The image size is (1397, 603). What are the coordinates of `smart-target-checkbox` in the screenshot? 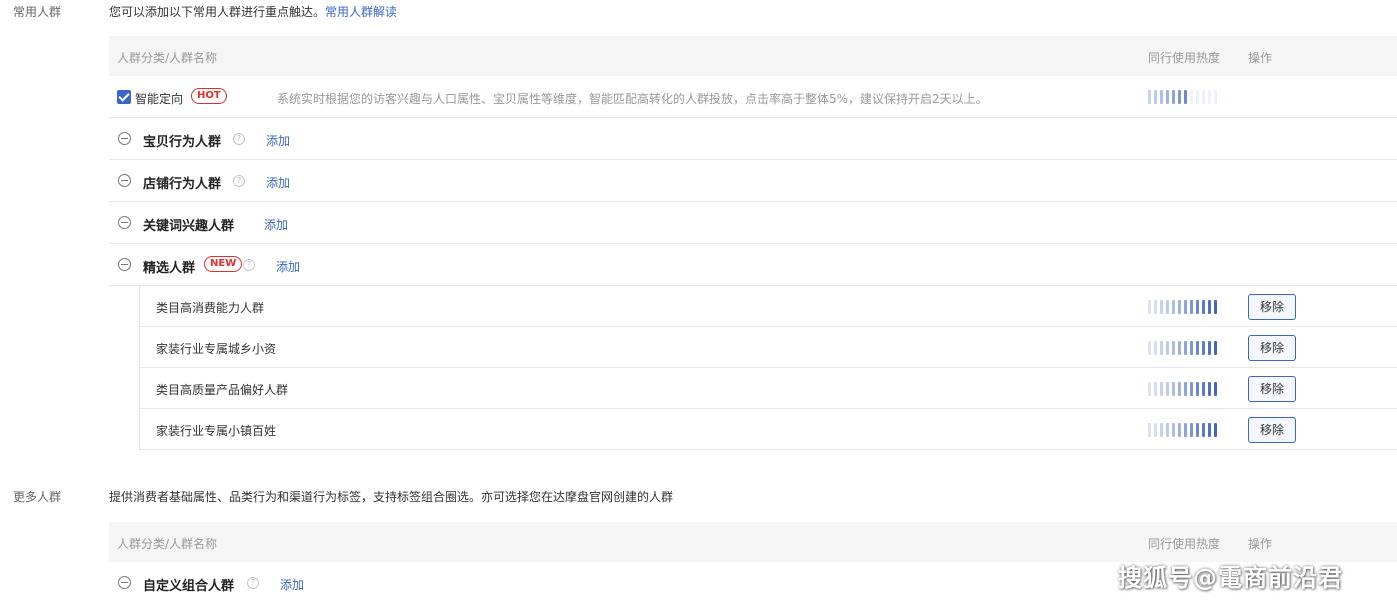 It's located at (124, 97).